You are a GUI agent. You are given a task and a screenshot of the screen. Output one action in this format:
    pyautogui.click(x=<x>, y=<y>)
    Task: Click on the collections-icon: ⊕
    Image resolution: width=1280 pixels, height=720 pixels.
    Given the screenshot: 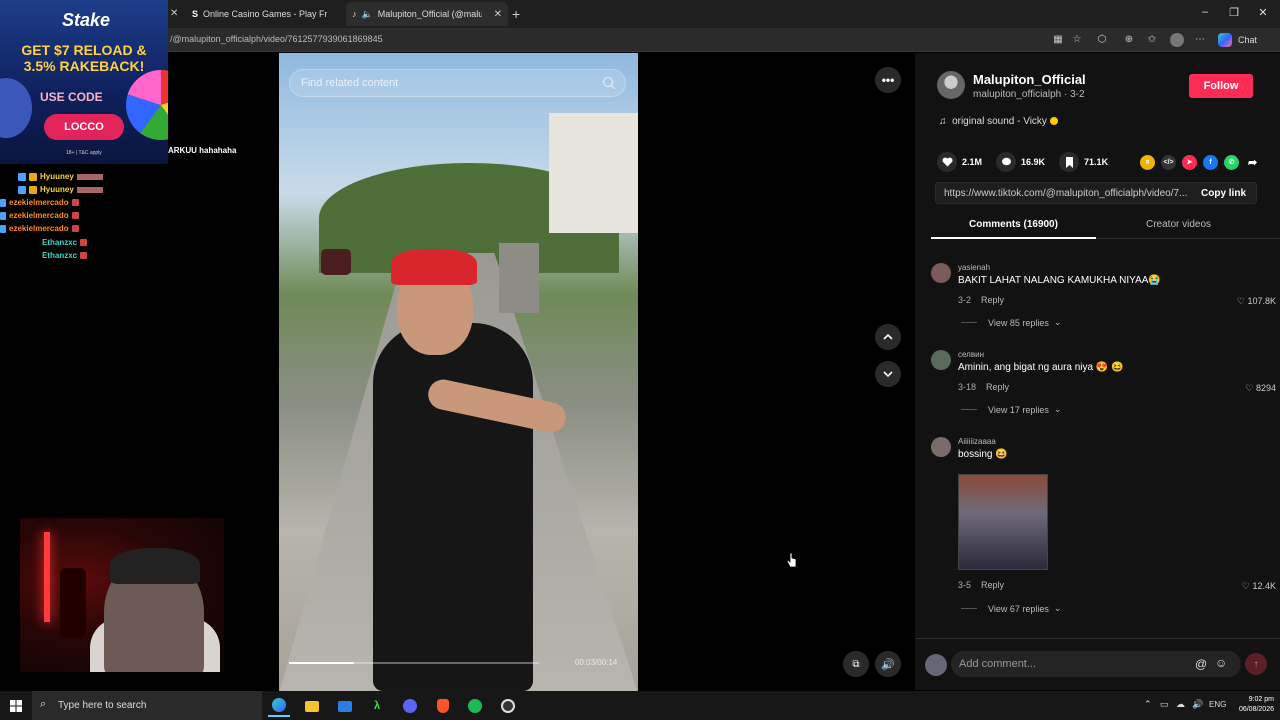 What is the action you would take?
    pyautogui.click(x=1129, y=40)
    